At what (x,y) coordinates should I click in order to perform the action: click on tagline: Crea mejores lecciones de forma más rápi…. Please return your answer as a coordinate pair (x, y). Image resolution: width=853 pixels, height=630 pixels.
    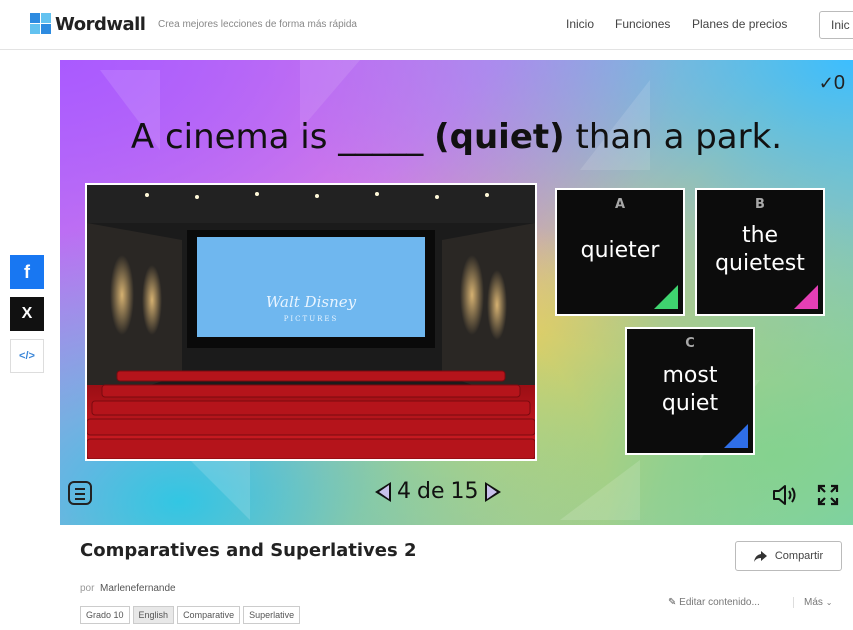
    Looking at the image, I should click on (257, 24).